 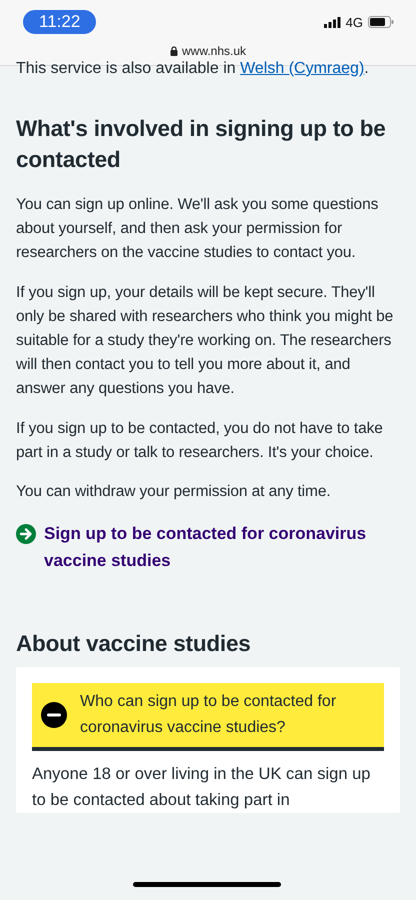 I want to click on accordion-toggle: Who can sign up to be contacted for coronavirus vaccine studies?, so click(x=208, y=717).